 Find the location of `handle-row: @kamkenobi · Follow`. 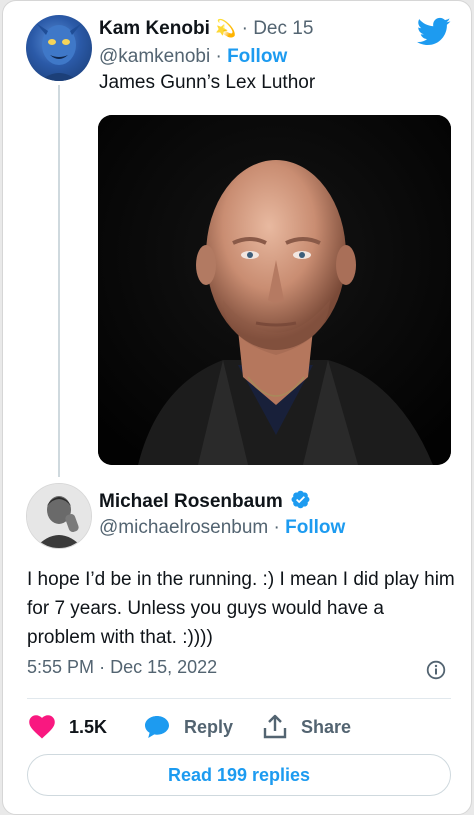

handle-row: @kamkenobi · Follow is located at coordinates (193, 57).